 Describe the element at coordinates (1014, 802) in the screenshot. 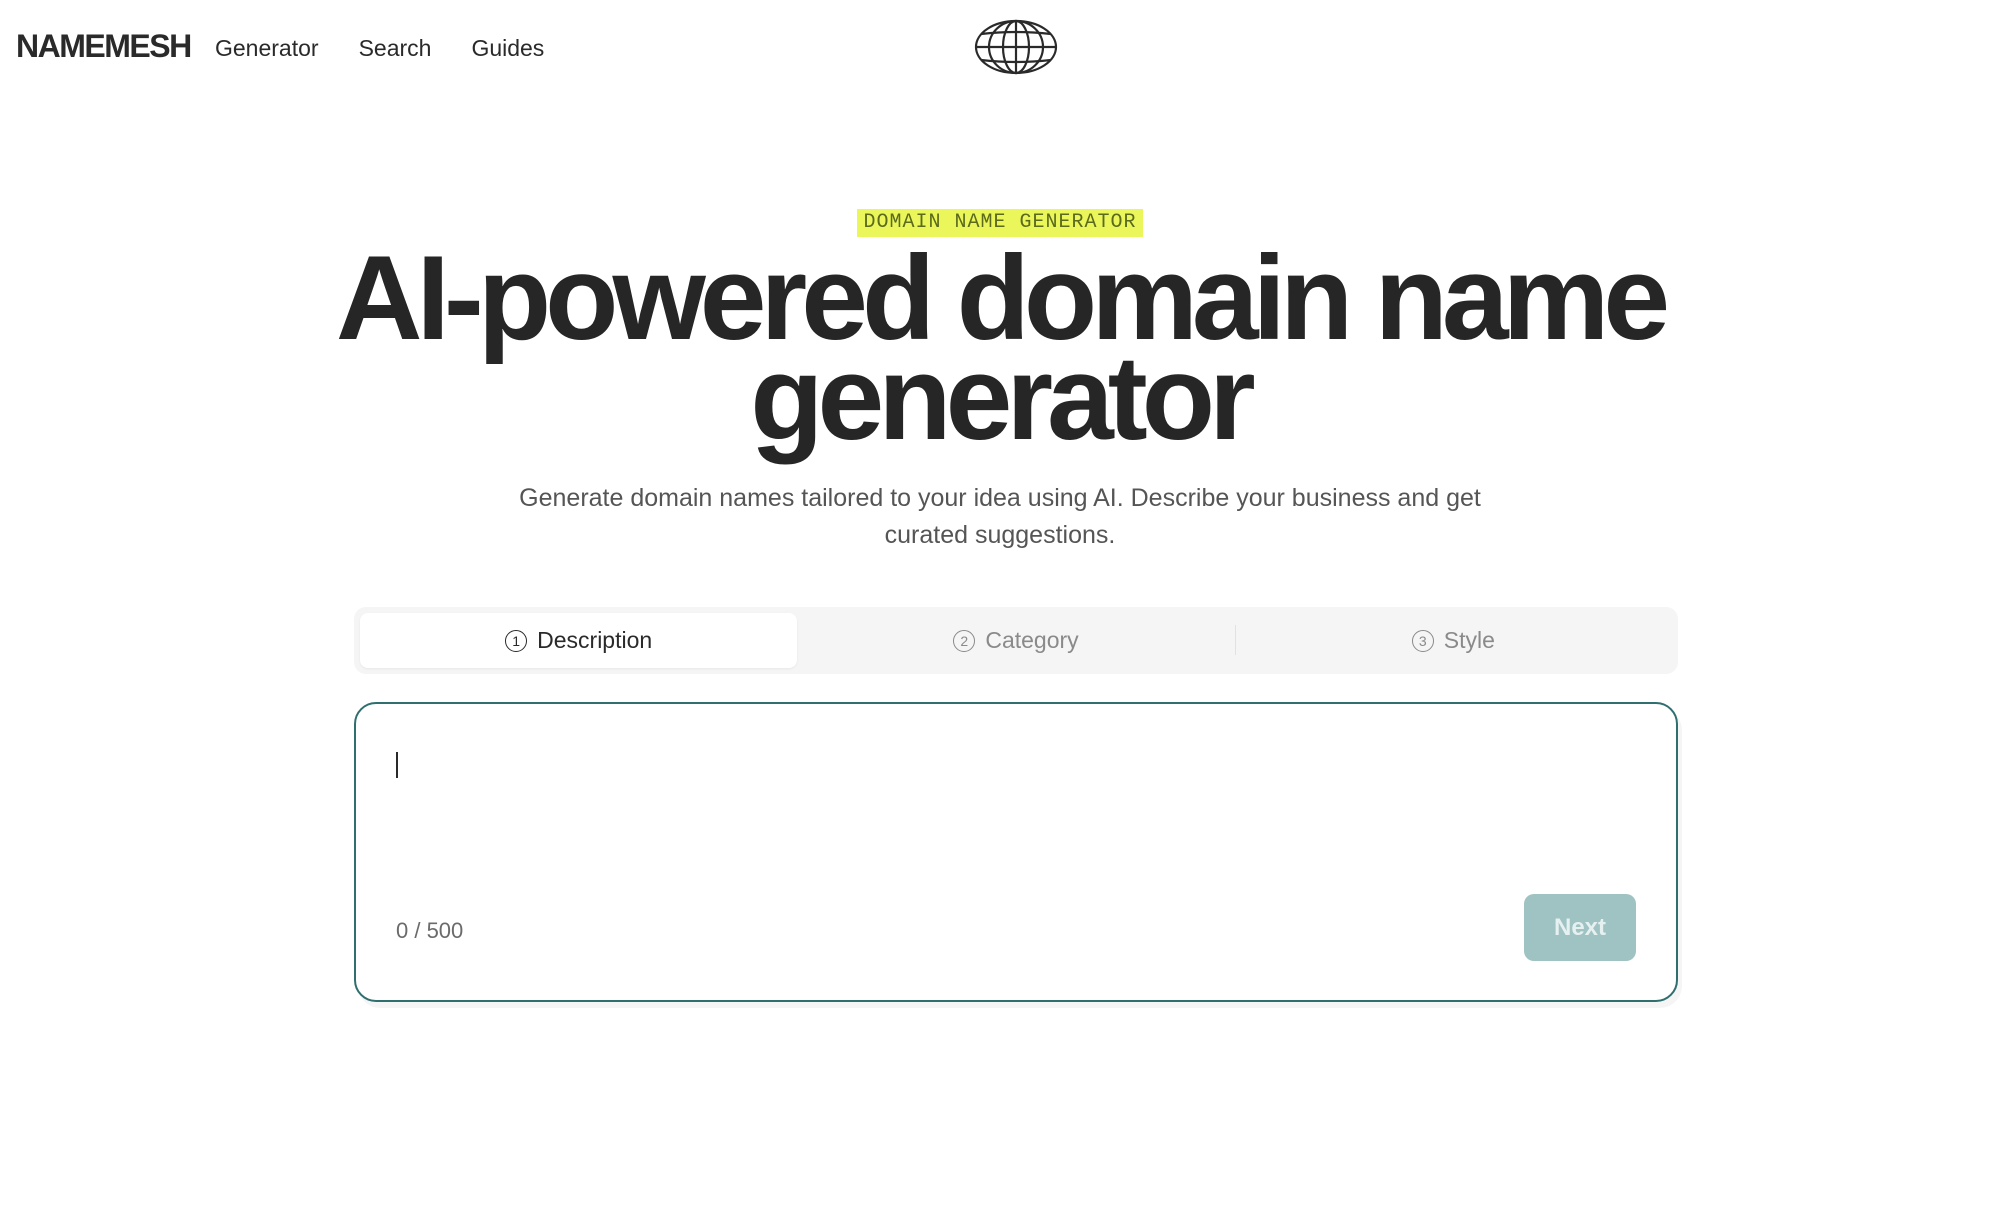

I see `description-input` at that location.